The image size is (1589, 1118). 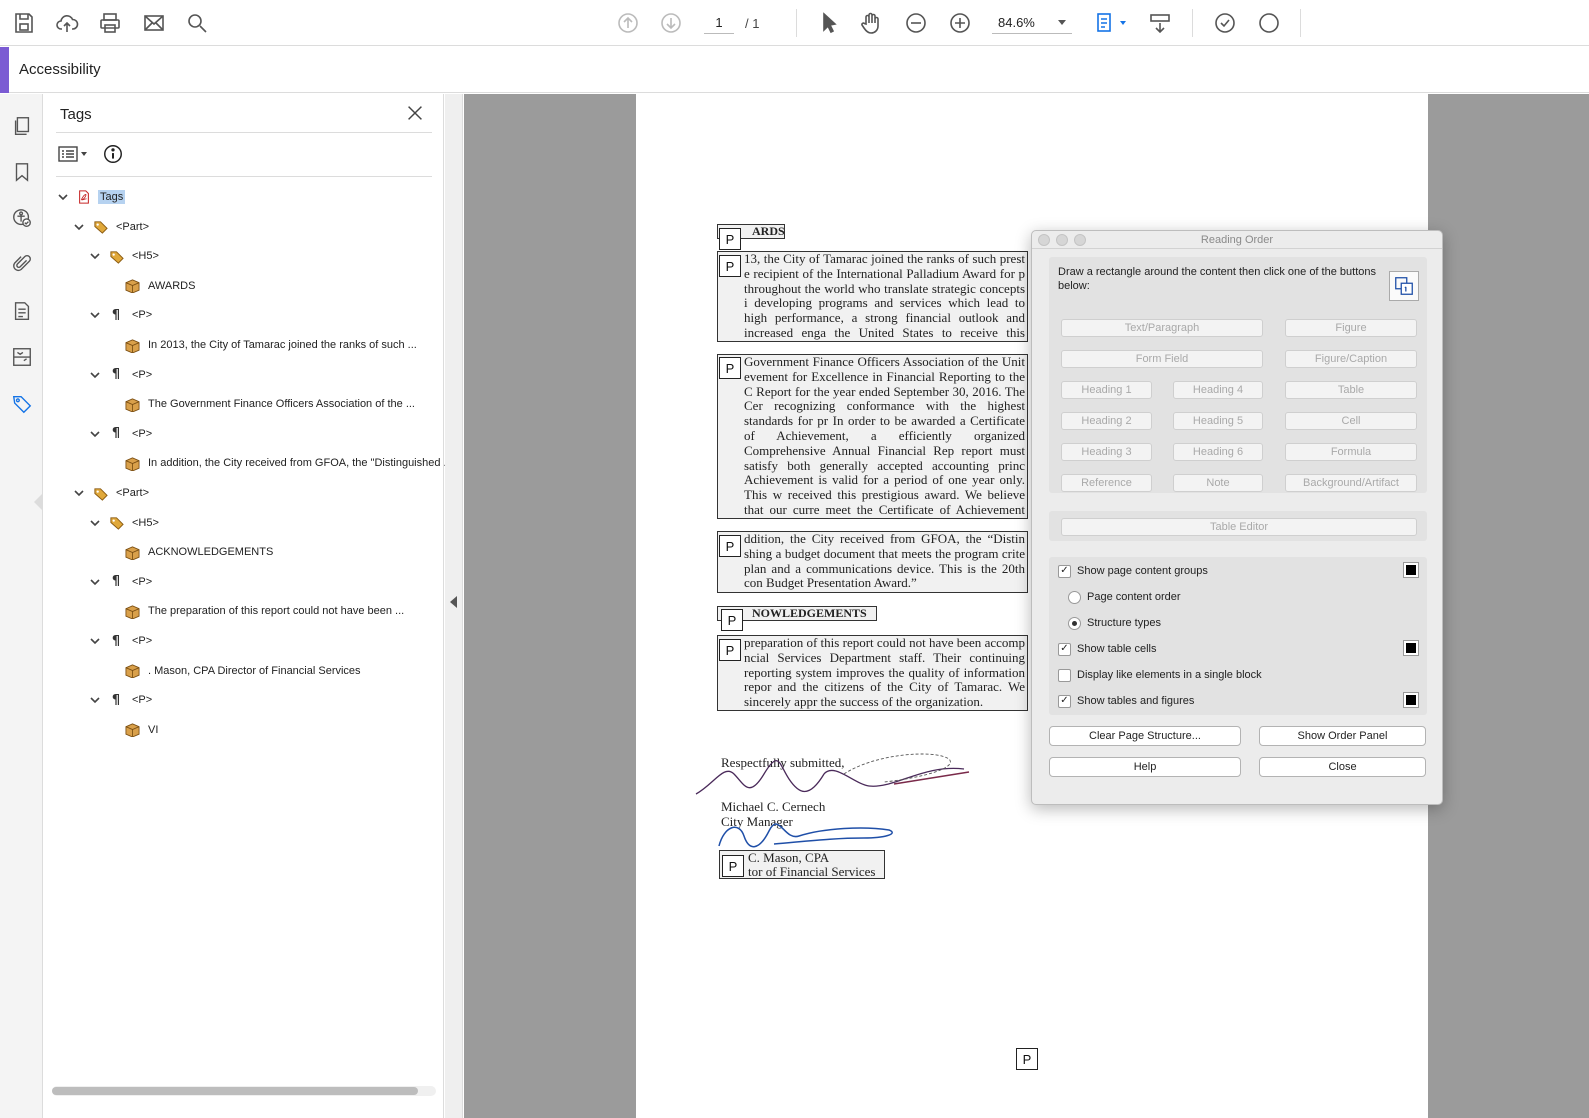 What do you see at coordinates (1404, 286) in the screenshot?
I see `insert-structure-icon` at bounding box center [1404, 286].